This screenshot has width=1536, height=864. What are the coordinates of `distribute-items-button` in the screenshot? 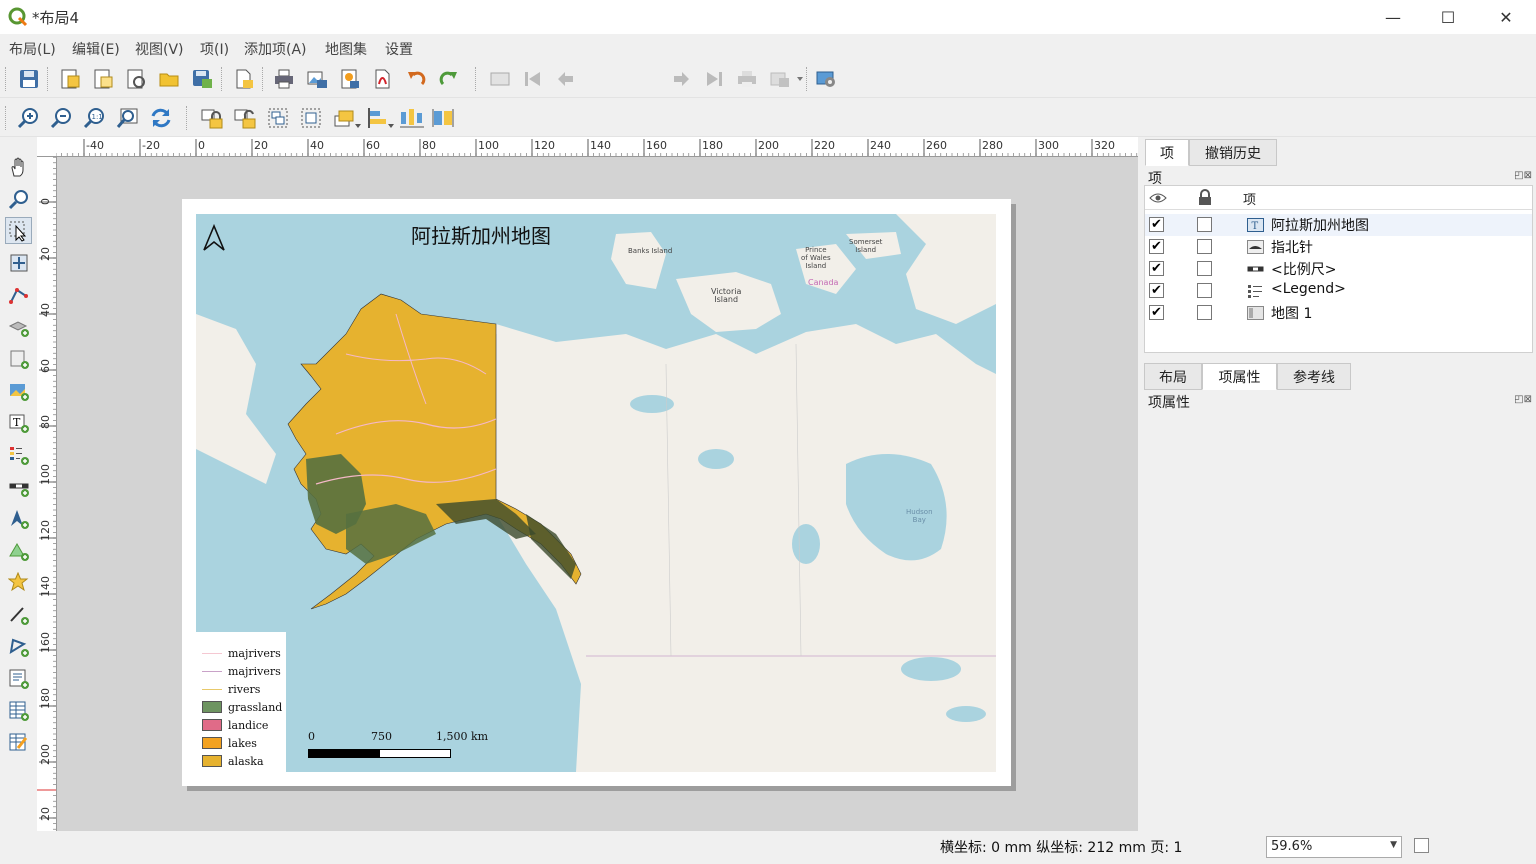 It's located at (413, 118).